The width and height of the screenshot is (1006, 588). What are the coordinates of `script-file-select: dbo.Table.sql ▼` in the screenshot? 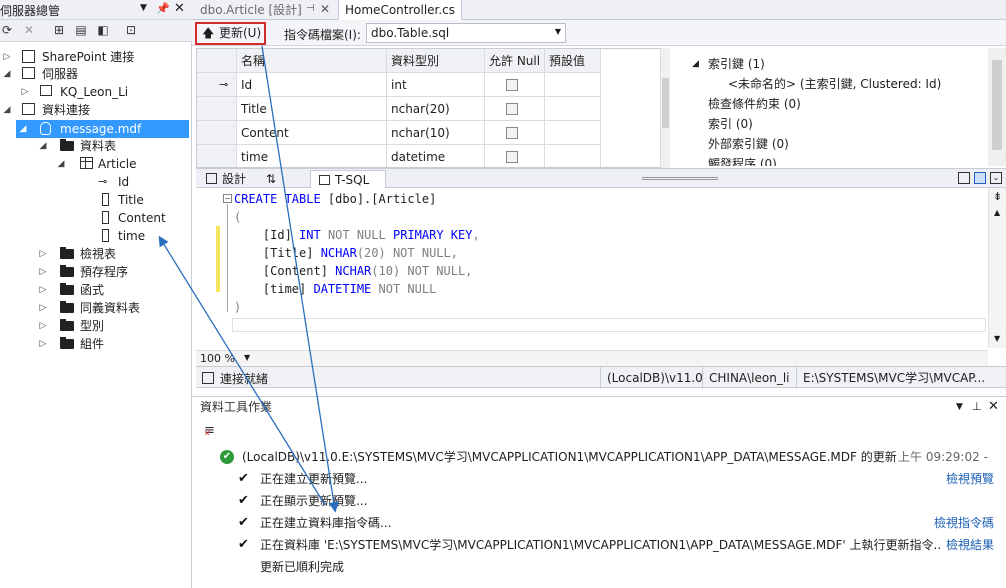 It's located at (466, 33).